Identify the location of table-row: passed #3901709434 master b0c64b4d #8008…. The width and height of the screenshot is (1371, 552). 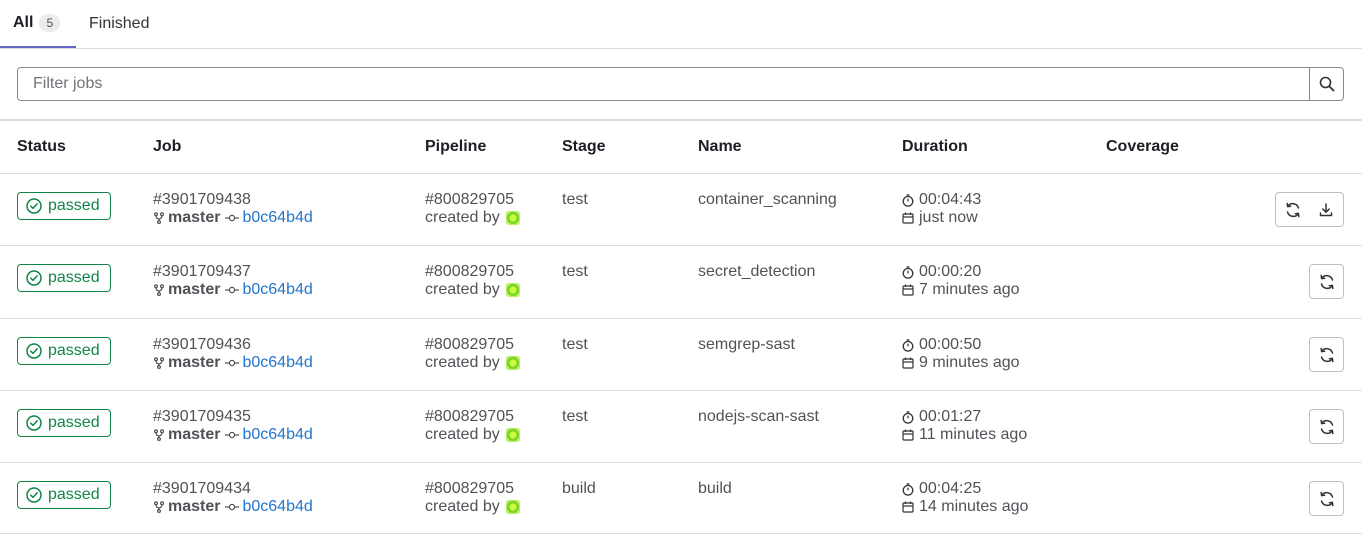
(681, 498).